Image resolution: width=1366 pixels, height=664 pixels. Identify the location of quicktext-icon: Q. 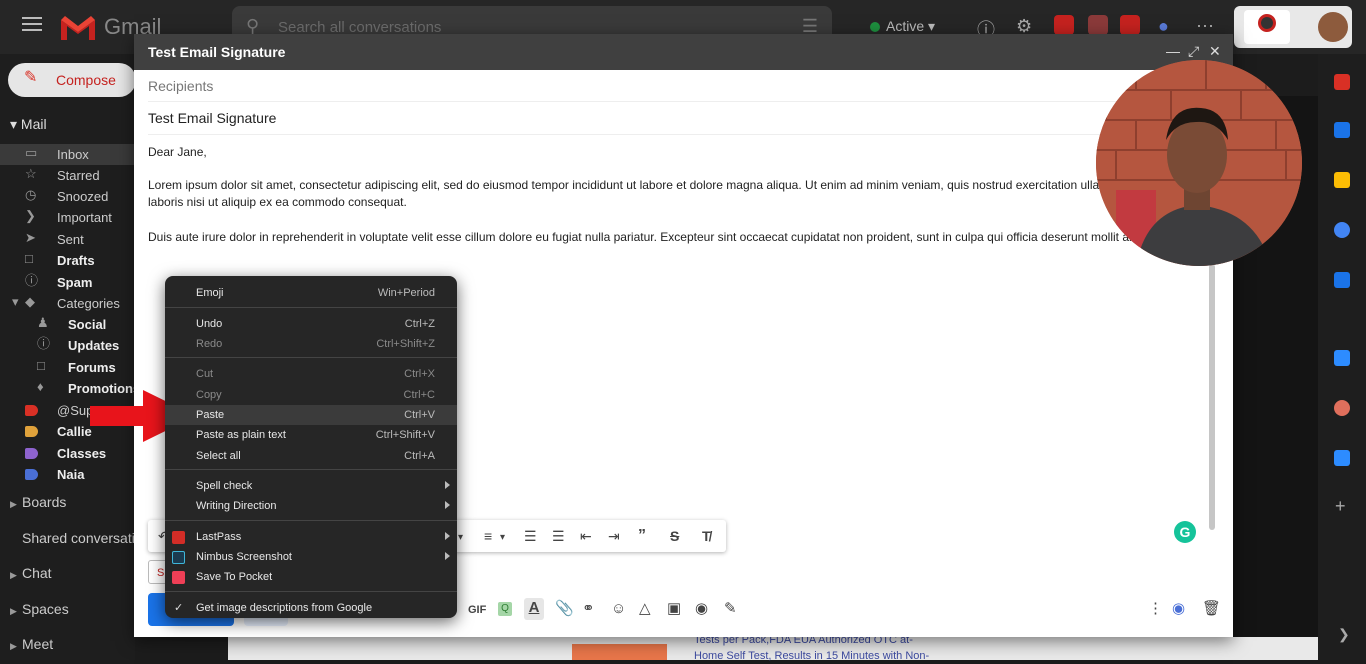
(505, 609).